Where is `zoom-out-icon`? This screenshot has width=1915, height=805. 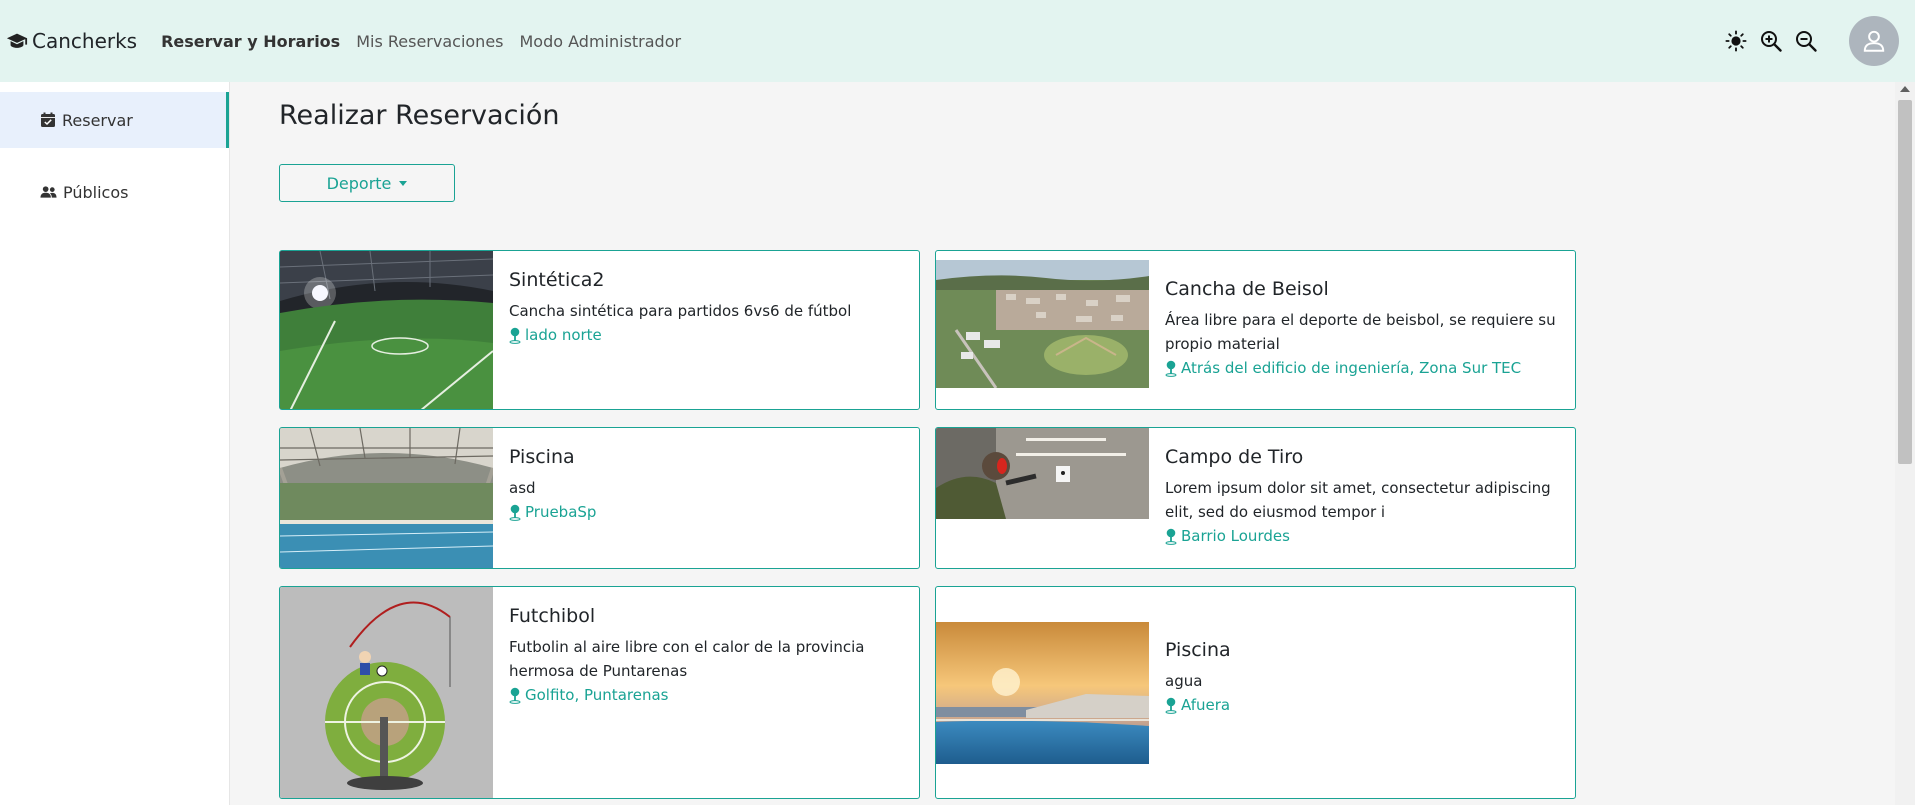 zoom-out-icon is located at coordinates (1806, 41).